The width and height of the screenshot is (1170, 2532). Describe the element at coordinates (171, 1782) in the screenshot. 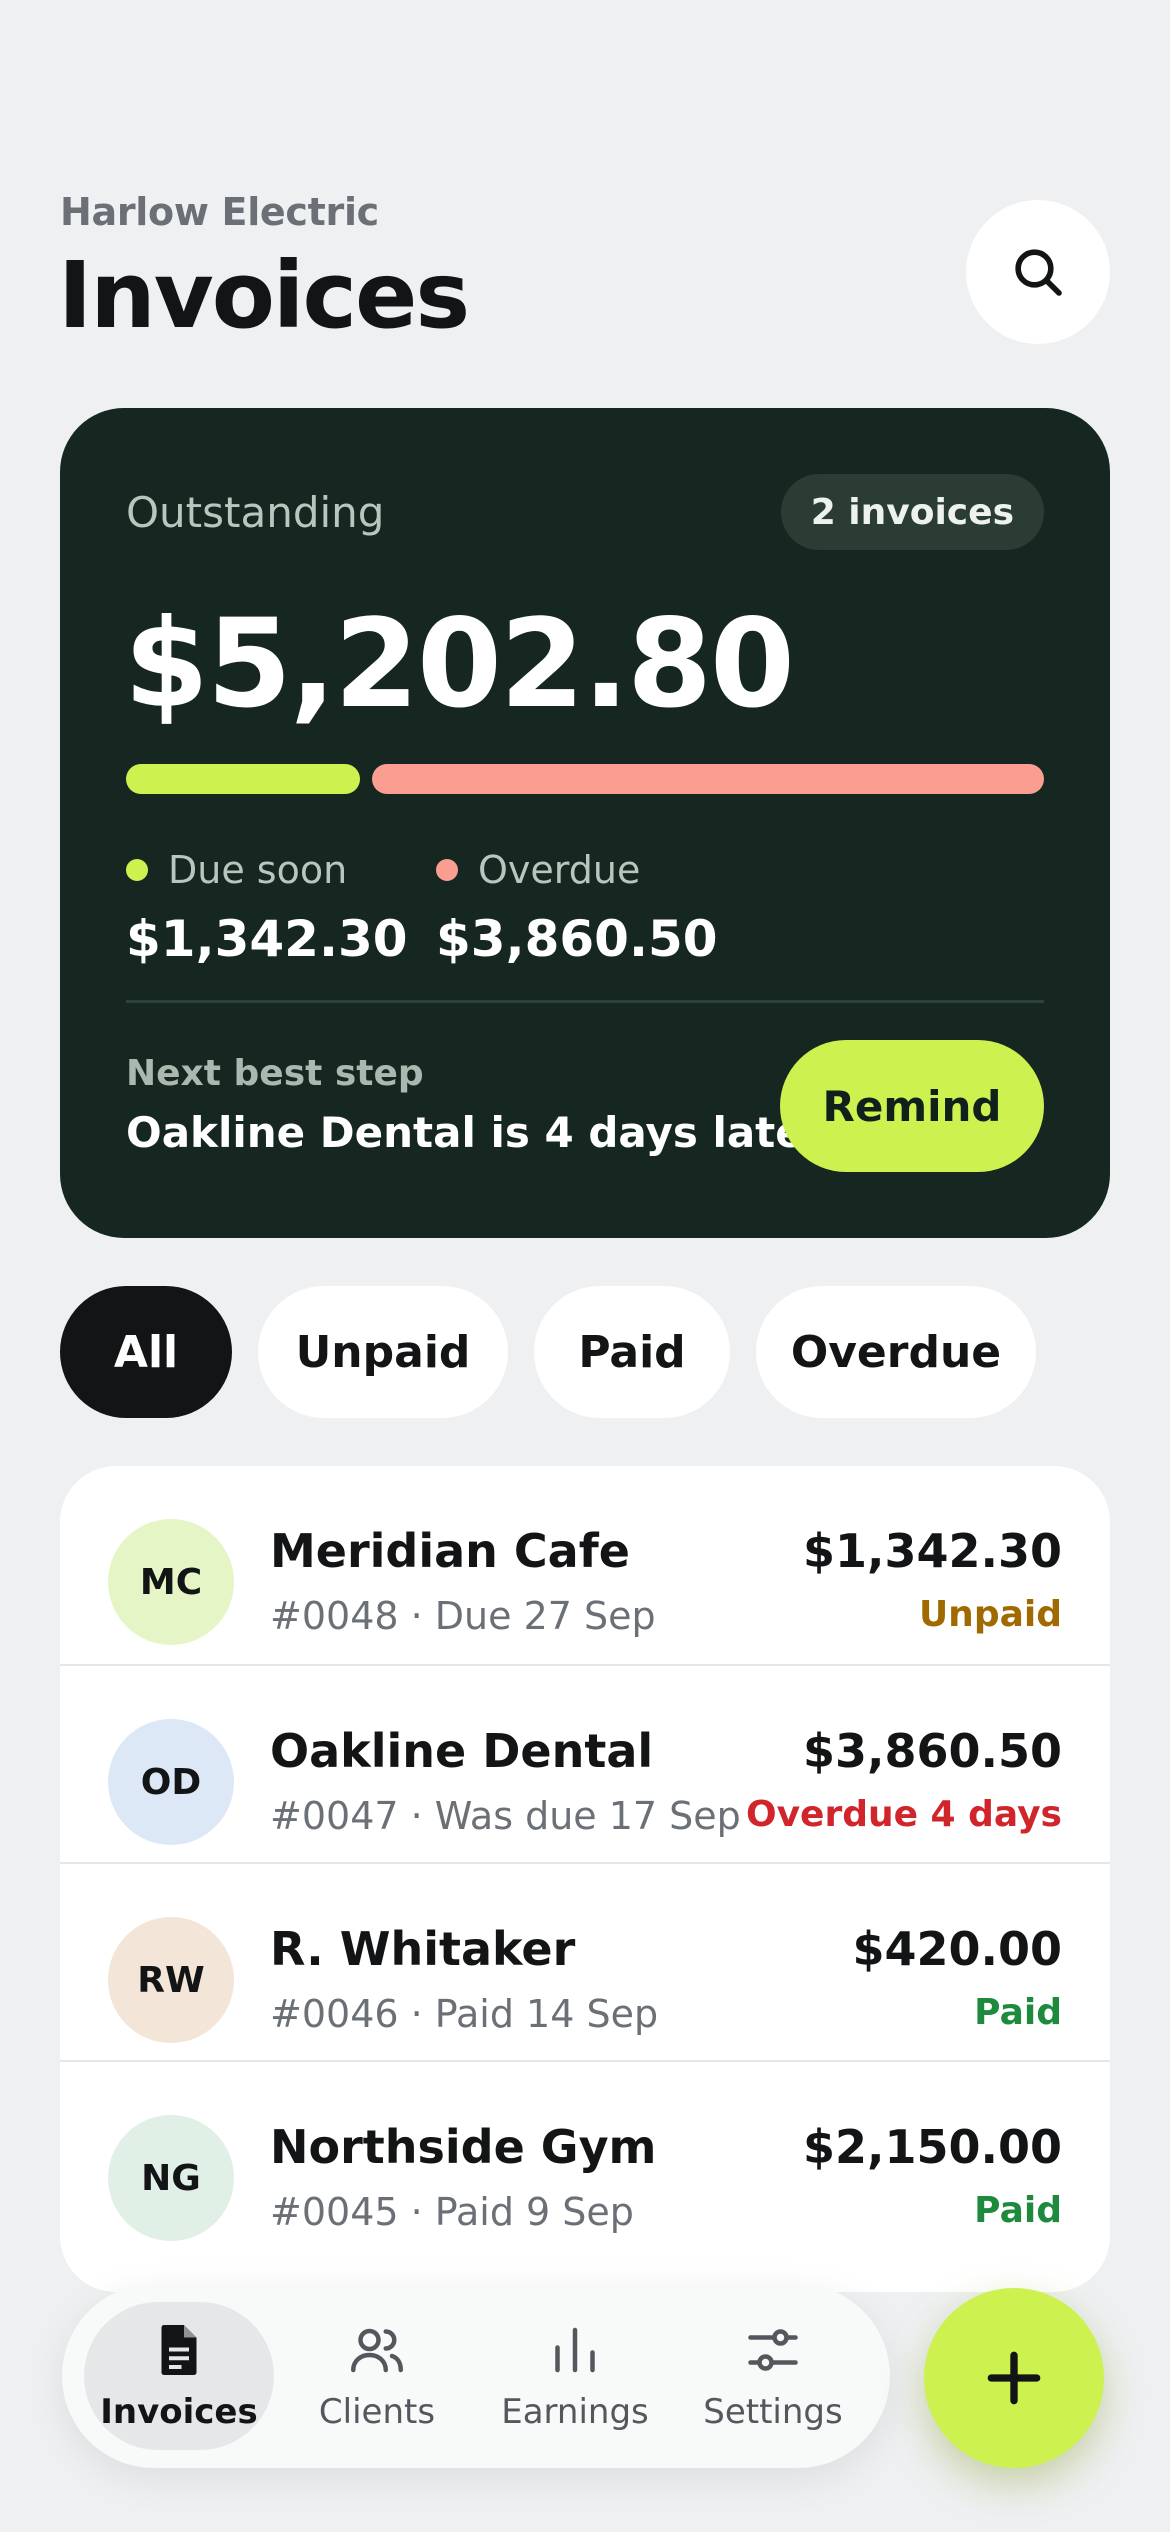

I see `client-avatar: OD` at that location.